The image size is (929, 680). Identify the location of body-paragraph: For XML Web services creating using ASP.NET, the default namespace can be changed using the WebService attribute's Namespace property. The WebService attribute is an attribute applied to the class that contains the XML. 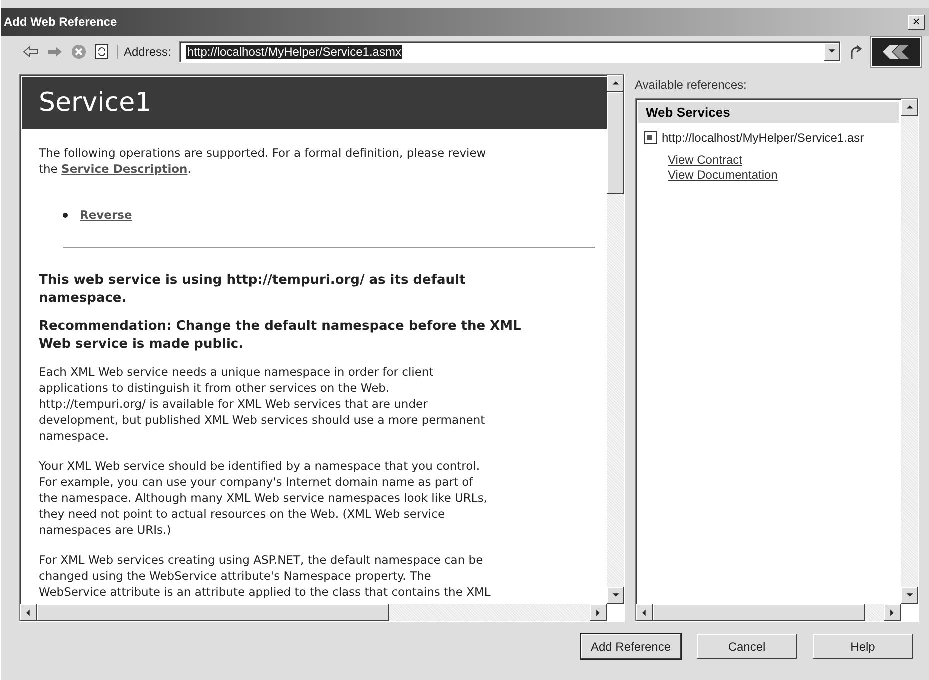
(265, 576).